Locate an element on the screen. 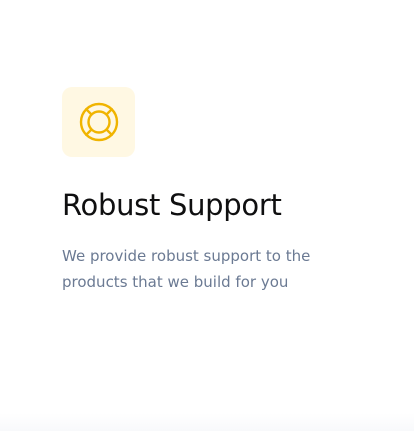 The image size is (414, 431). feature-title: Robust Support is located at coordinates (172, 205).